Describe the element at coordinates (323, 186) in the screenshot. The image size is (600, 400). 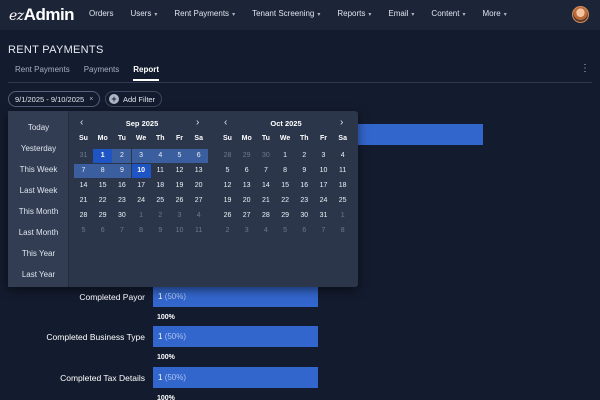
I see `calendar-day: 17` at that location.